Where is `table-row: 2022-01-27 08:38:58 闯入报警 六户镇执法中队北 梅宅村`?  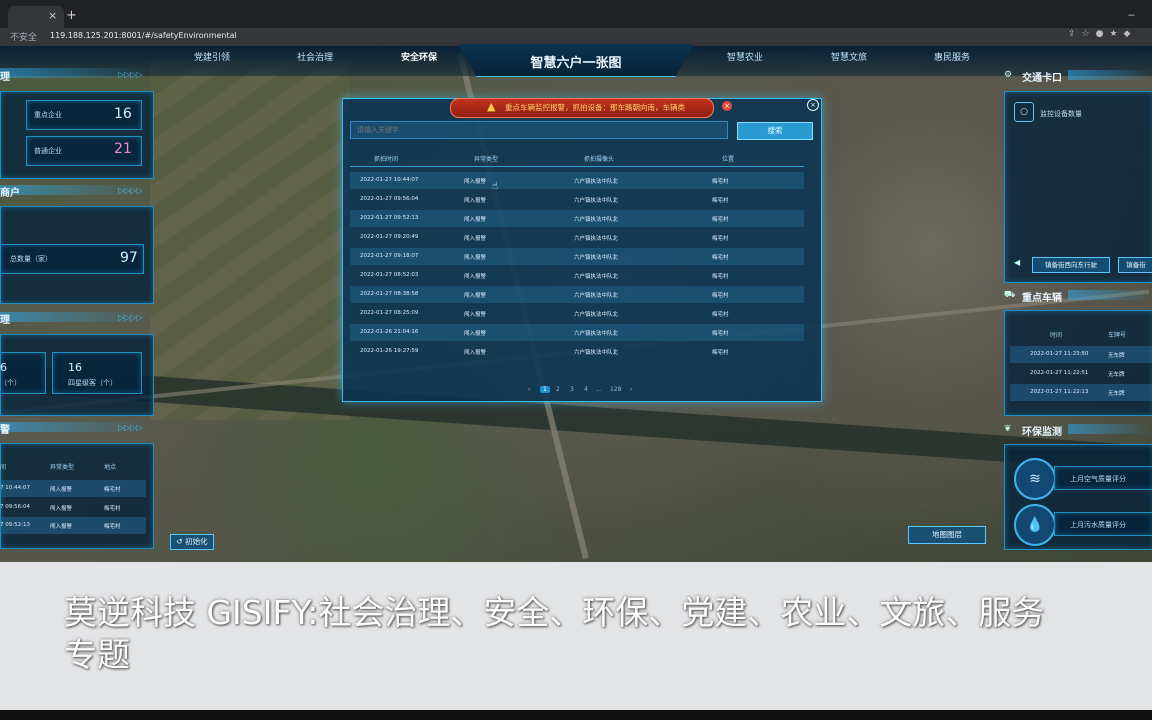
table-row: 2022-01-27 08:38:58 闯入报警 六户镇执法中队北 梅宅村 is located at coordinates (577, 294).